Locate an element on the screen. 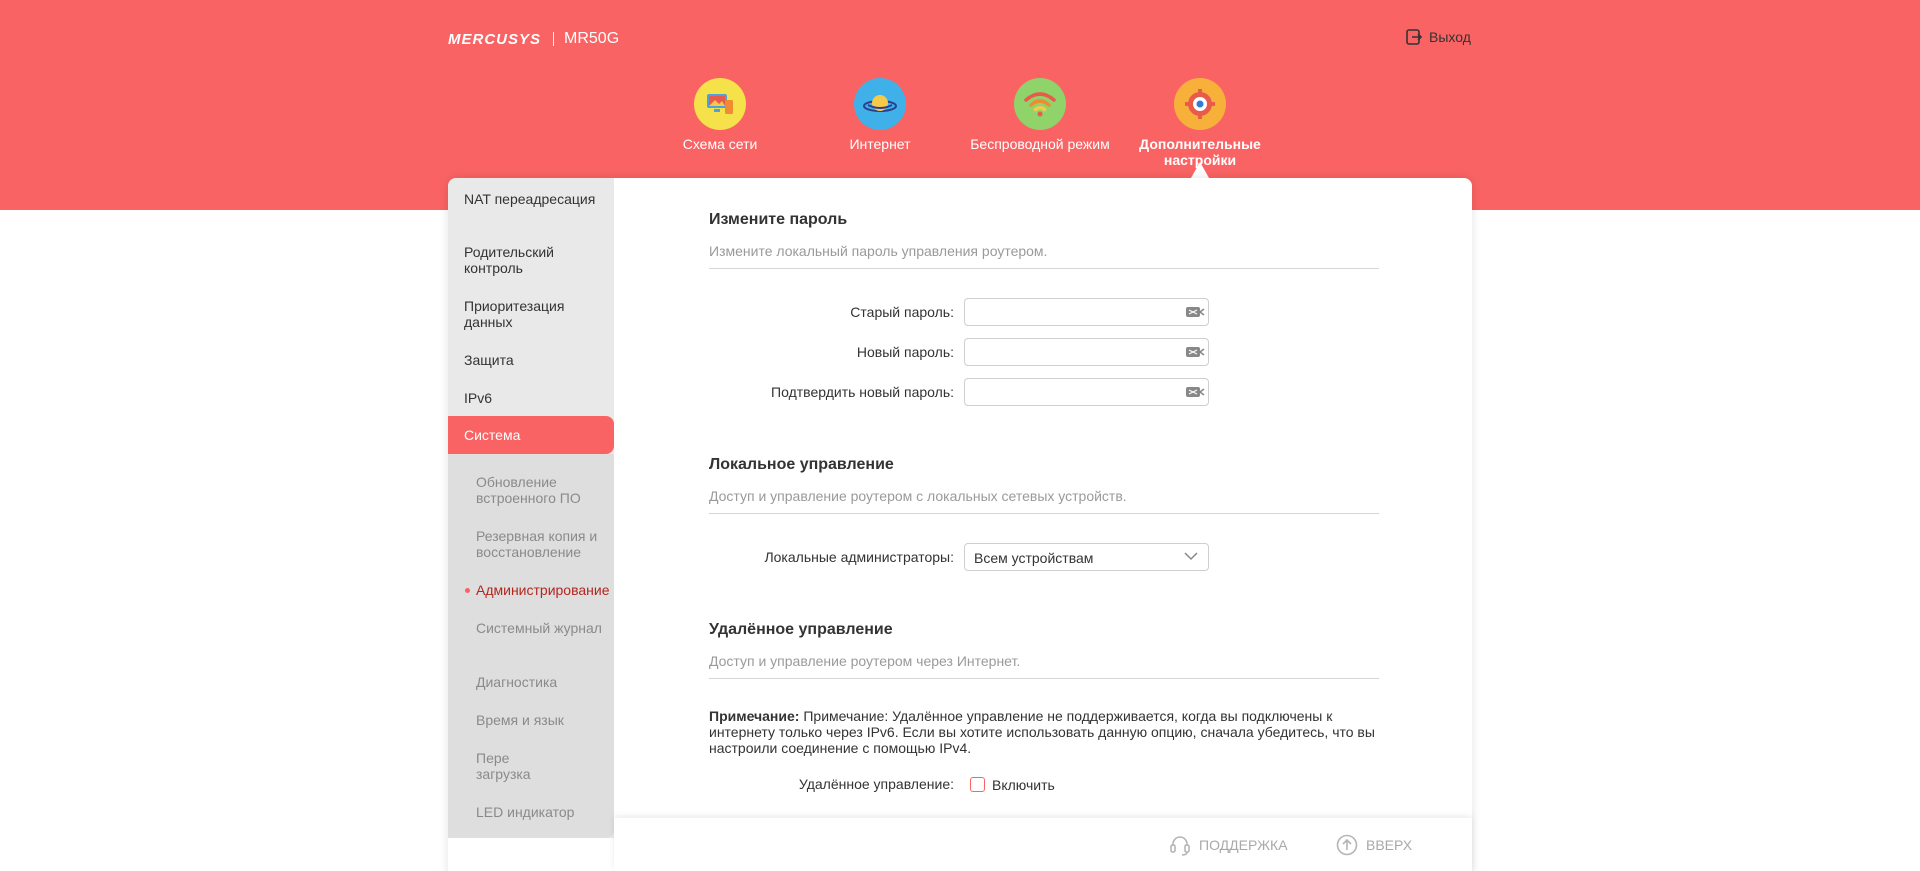 Image resolution: width=1920 pixels, height=871 pixels. sidebar-item-ipv6: IPv6 is located at coordinates (534, 398).